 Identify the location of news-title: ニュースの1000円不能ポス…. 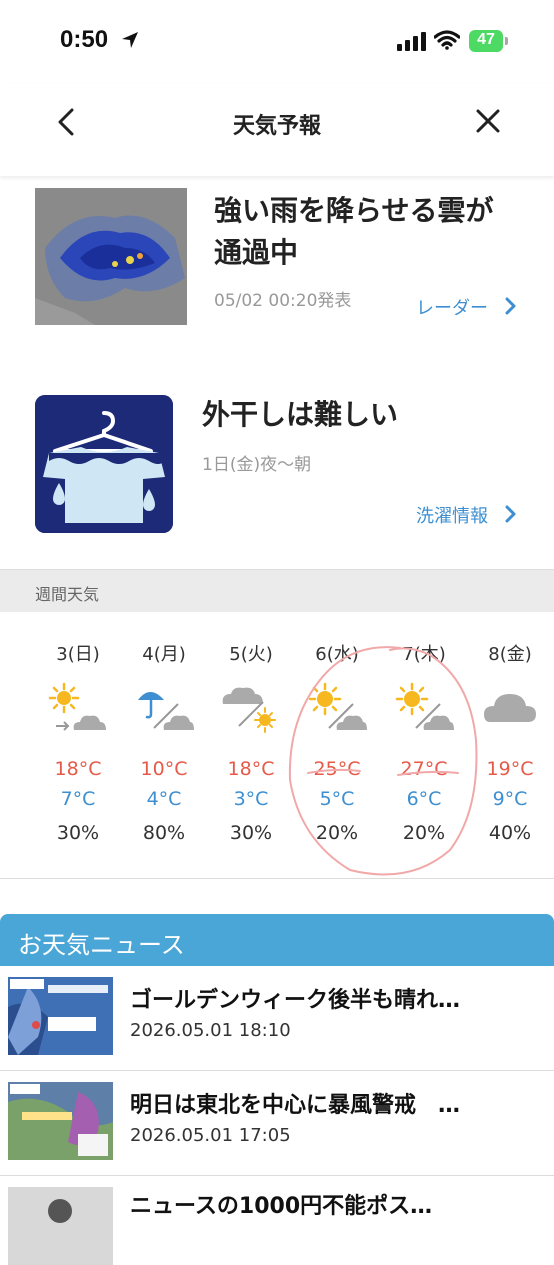
(281, 1206).